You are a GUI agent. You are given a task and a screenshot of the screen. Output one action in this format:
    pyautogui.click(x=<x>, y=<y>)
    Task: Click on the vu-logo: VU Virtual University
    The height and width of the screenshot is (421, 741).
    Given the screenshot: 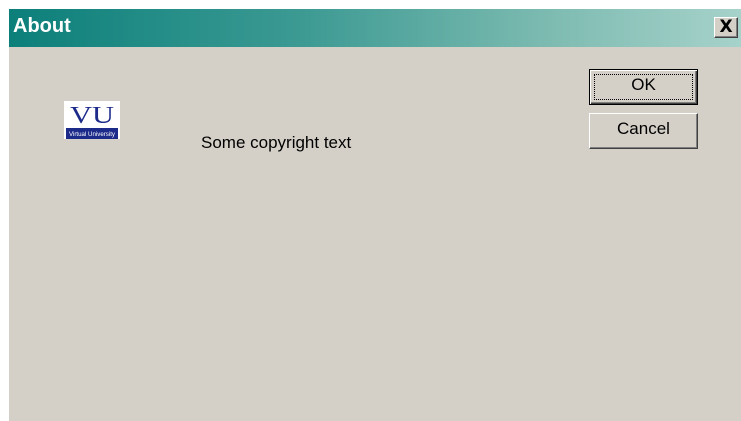 What is the action you would take?
    pyautogui.click(x=92, y=120)
    